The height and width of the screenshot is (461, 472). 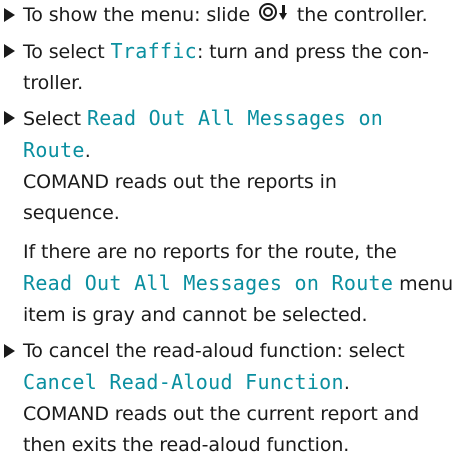 What do you see at coordinates (180, 182) in the screenshot?
I see `step-result: COMAND reads out the reports in` at bounding box center [180, 182].